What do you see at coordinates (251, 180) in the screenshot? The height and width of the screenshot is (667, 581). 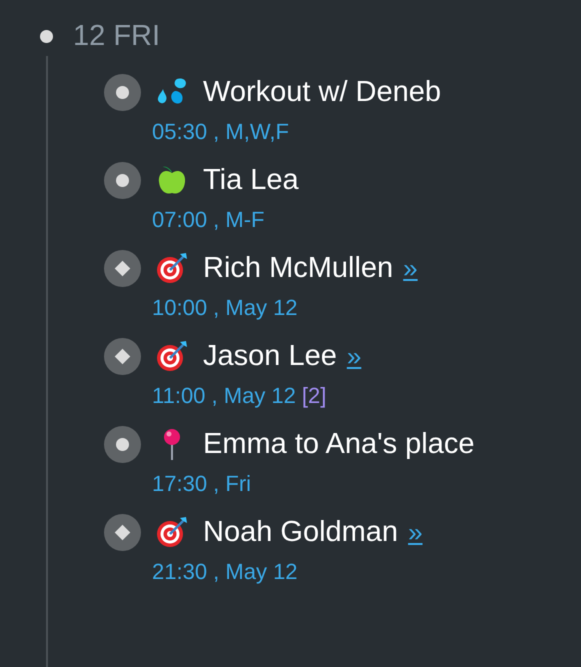 I see `event-title: Tia Lea` at bounding box center [251, 180].